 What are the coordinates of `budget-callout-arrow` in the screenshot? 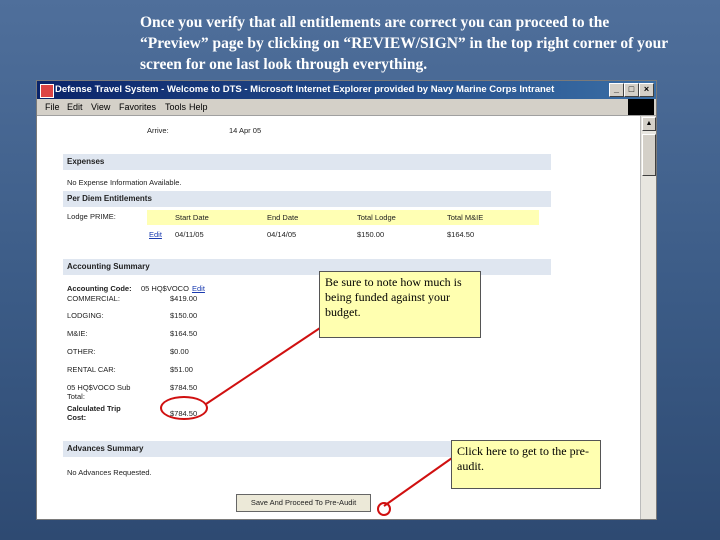 It's located at (263, 366).